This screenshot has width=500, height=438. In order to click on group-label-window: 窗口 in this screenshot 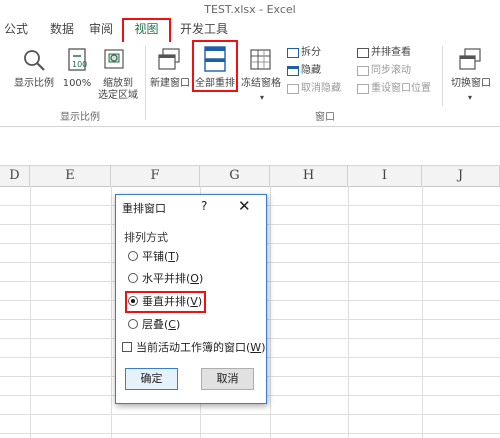, I will do `click(325, 117)`.